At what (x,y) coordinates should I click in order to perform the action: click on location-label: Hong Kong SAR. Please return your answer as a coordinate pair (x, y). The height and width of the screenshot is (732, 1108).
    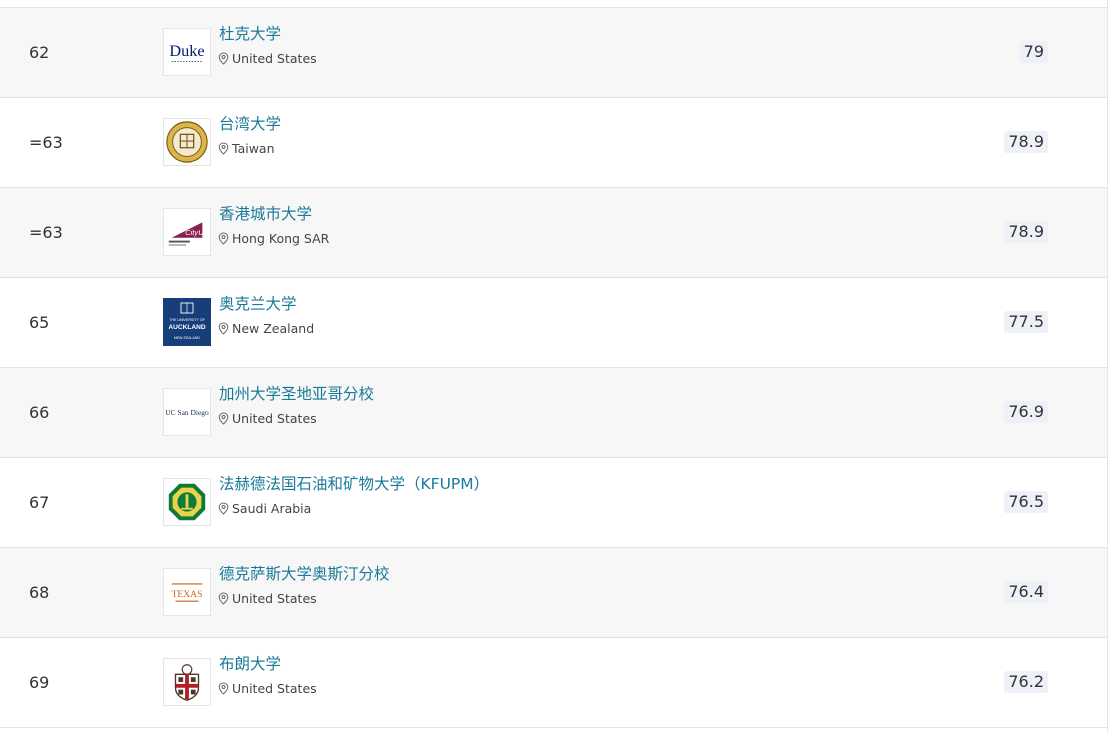
    Looking at the image, I should click on (281, 238).